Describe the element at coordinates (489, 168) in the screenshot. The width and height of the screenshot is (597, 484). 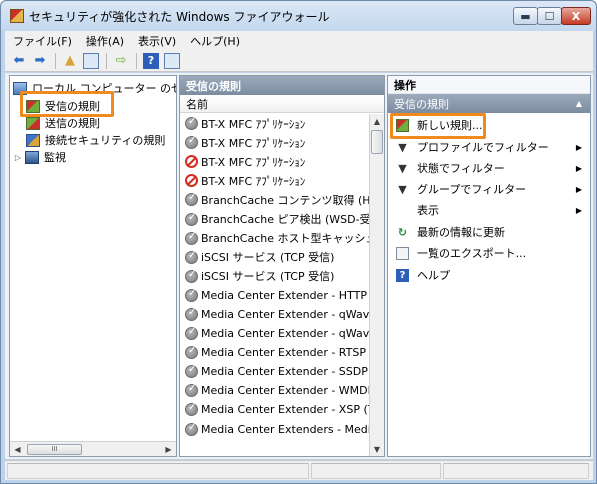
I see `action-filter-by-state: ▼ 状態でフィルター ▶` at that location.